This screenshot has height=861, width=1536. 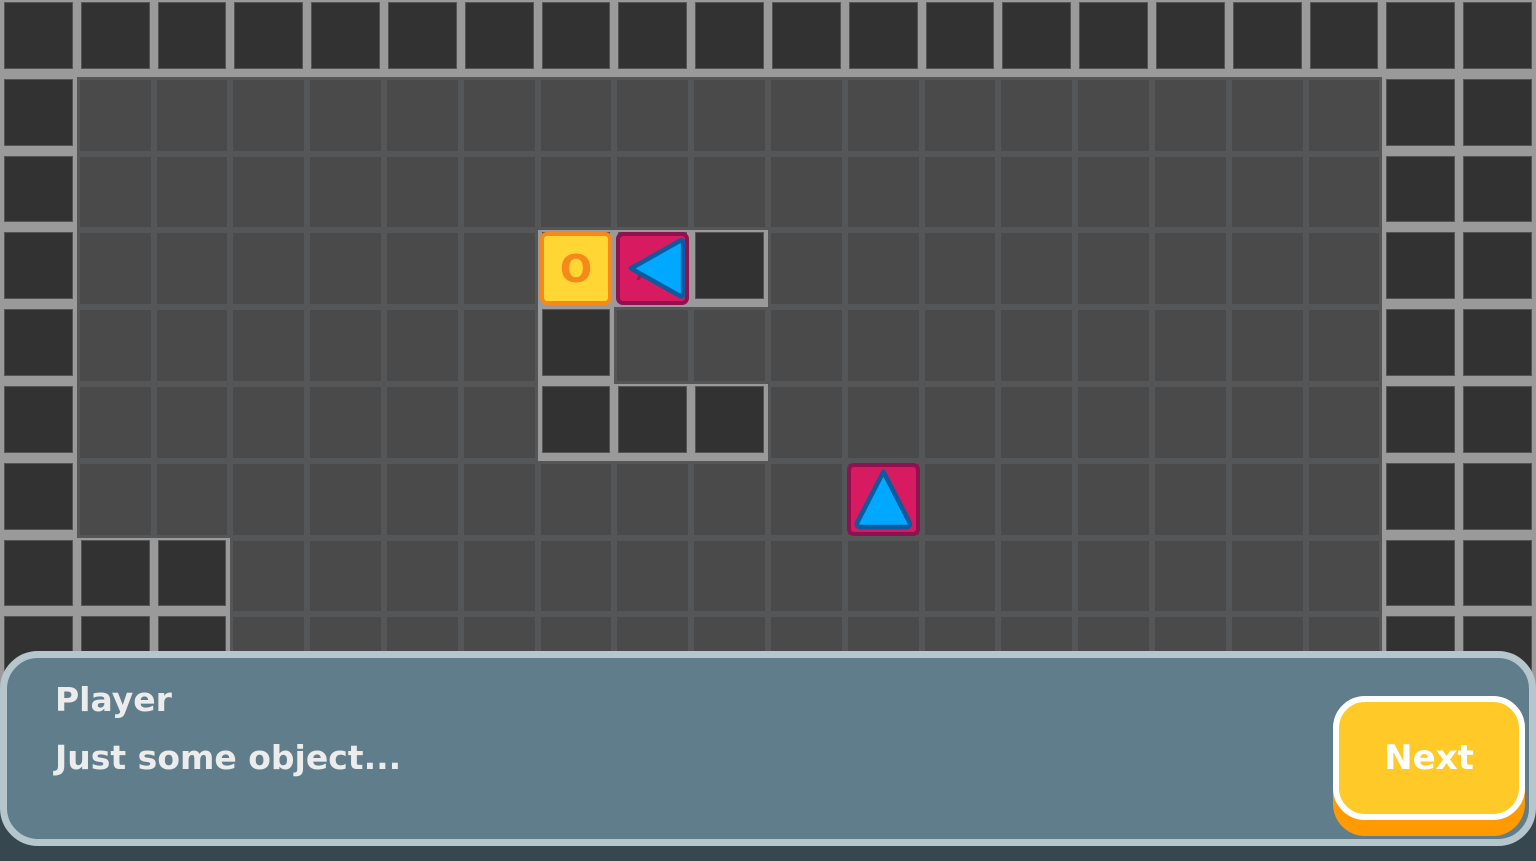 I want to click on arrow-block: A, so click(x=652, y=268).